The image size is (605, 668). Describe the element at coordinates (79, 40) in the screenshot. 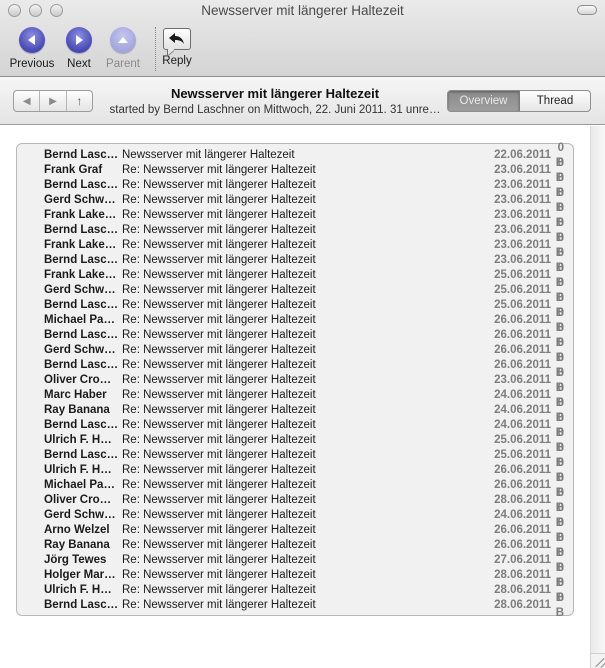

I see `next-icon` at that location.